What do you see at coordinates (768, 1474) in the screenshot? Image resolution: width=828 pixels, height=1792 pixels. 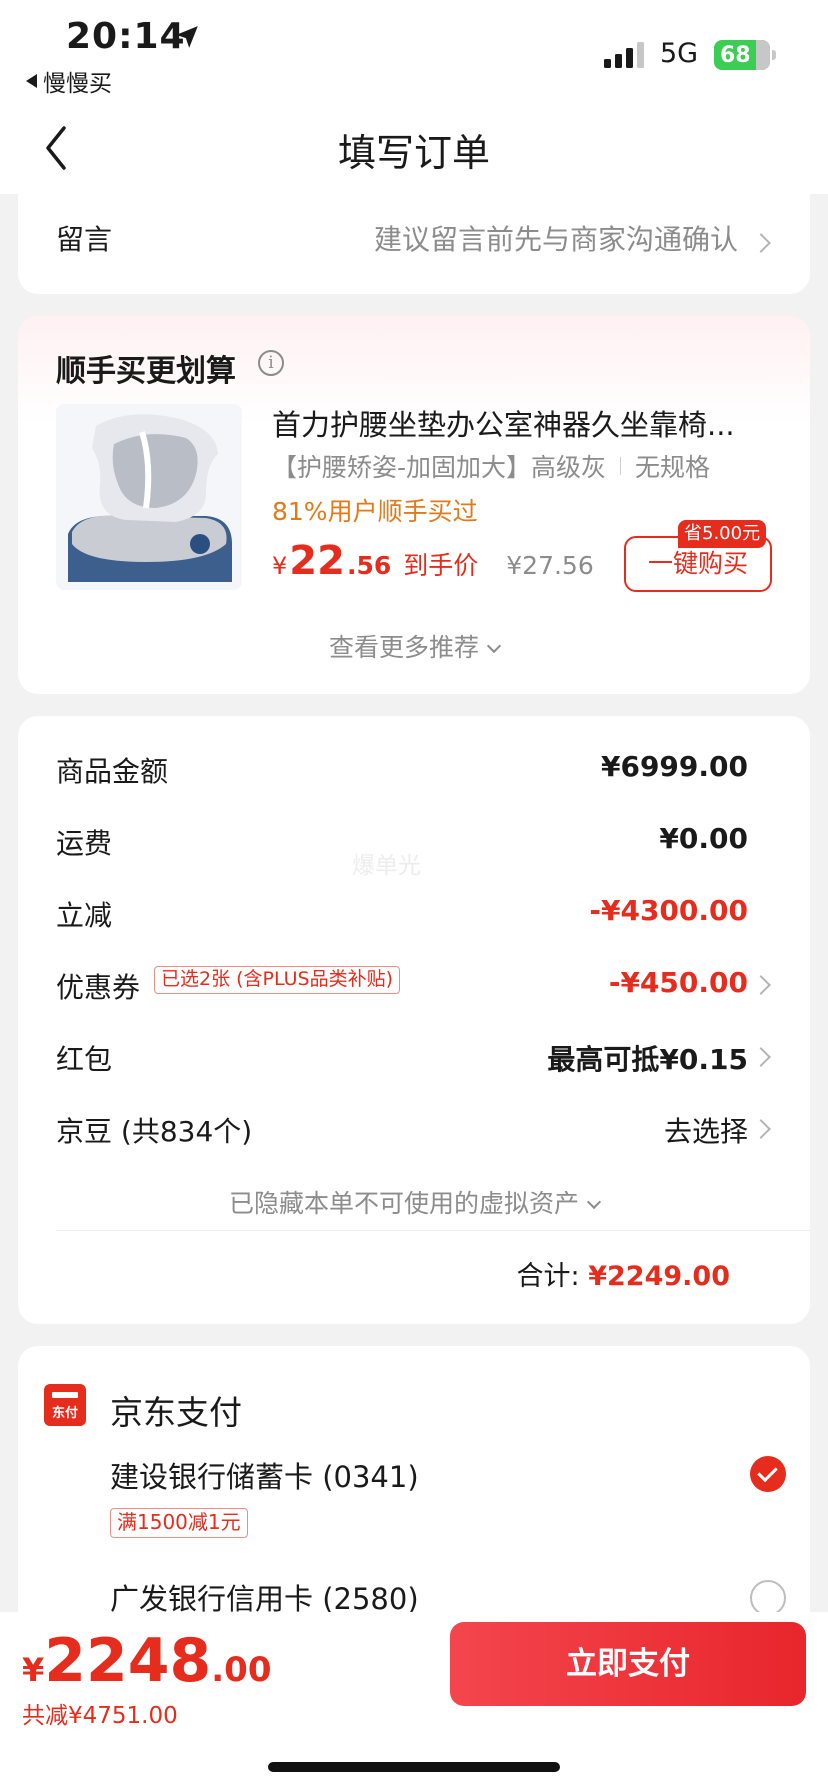 I see `selected-check-icon` at bounding box center [768, 1474].